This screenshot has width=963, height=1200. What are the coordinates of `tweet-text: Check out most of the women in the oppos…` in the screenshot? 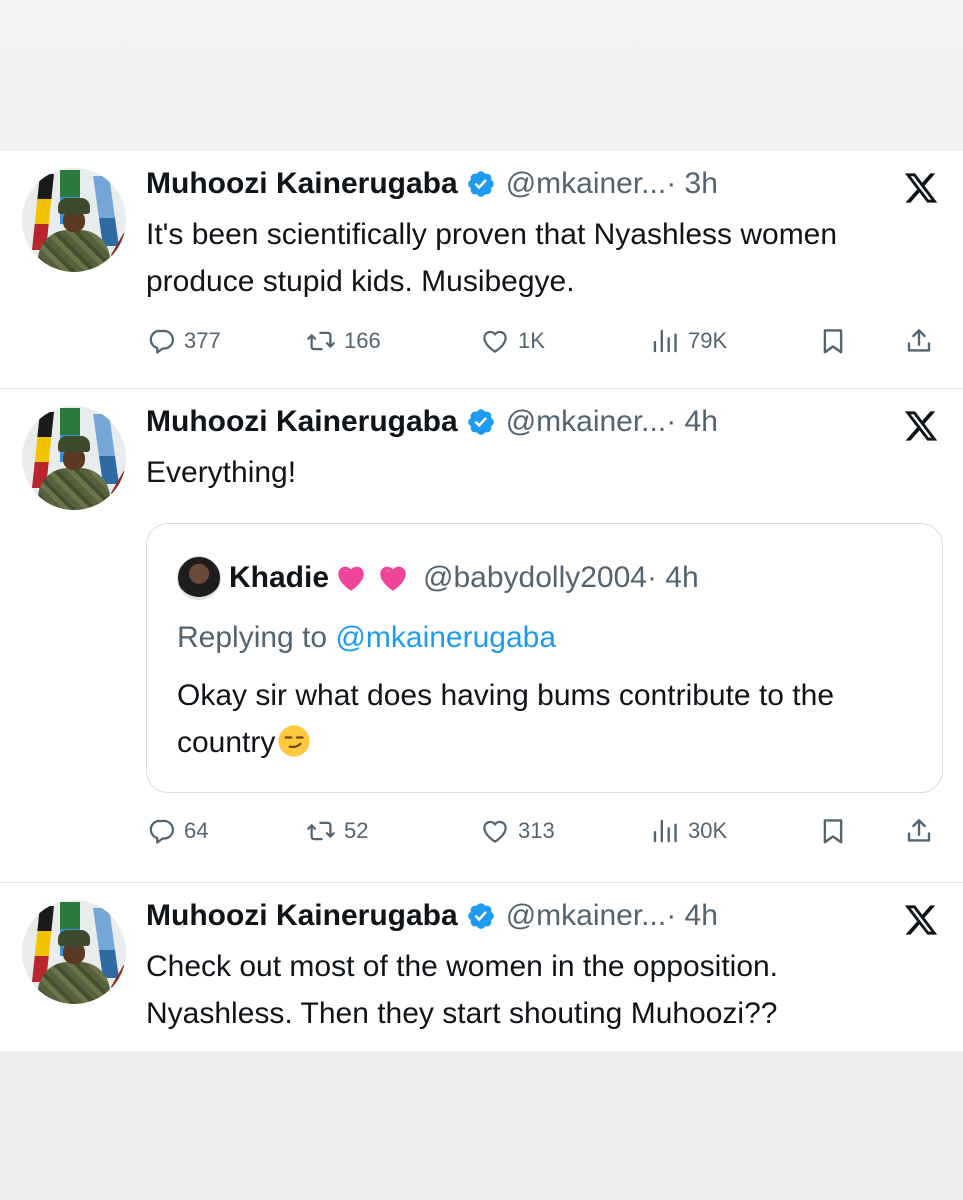 It's located at (462, 990).